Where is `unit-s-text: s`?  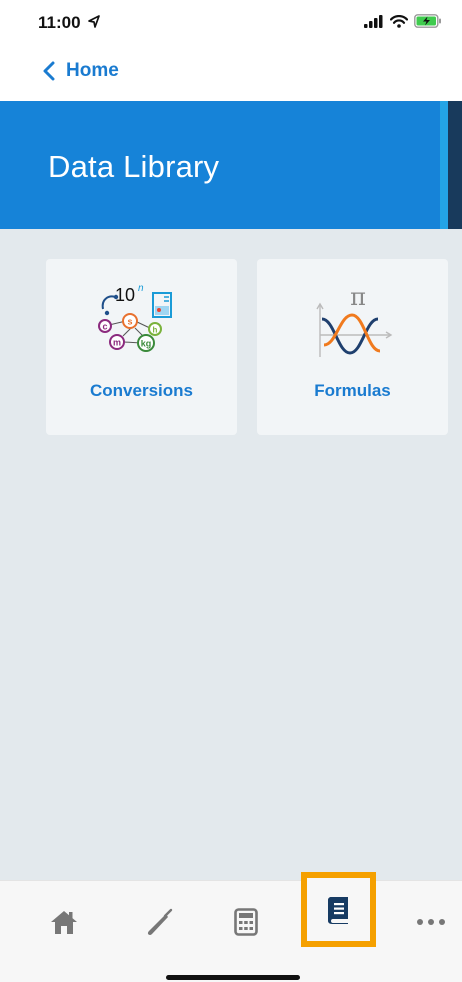 unit-s-text: s is located at coordinates (129, 322).